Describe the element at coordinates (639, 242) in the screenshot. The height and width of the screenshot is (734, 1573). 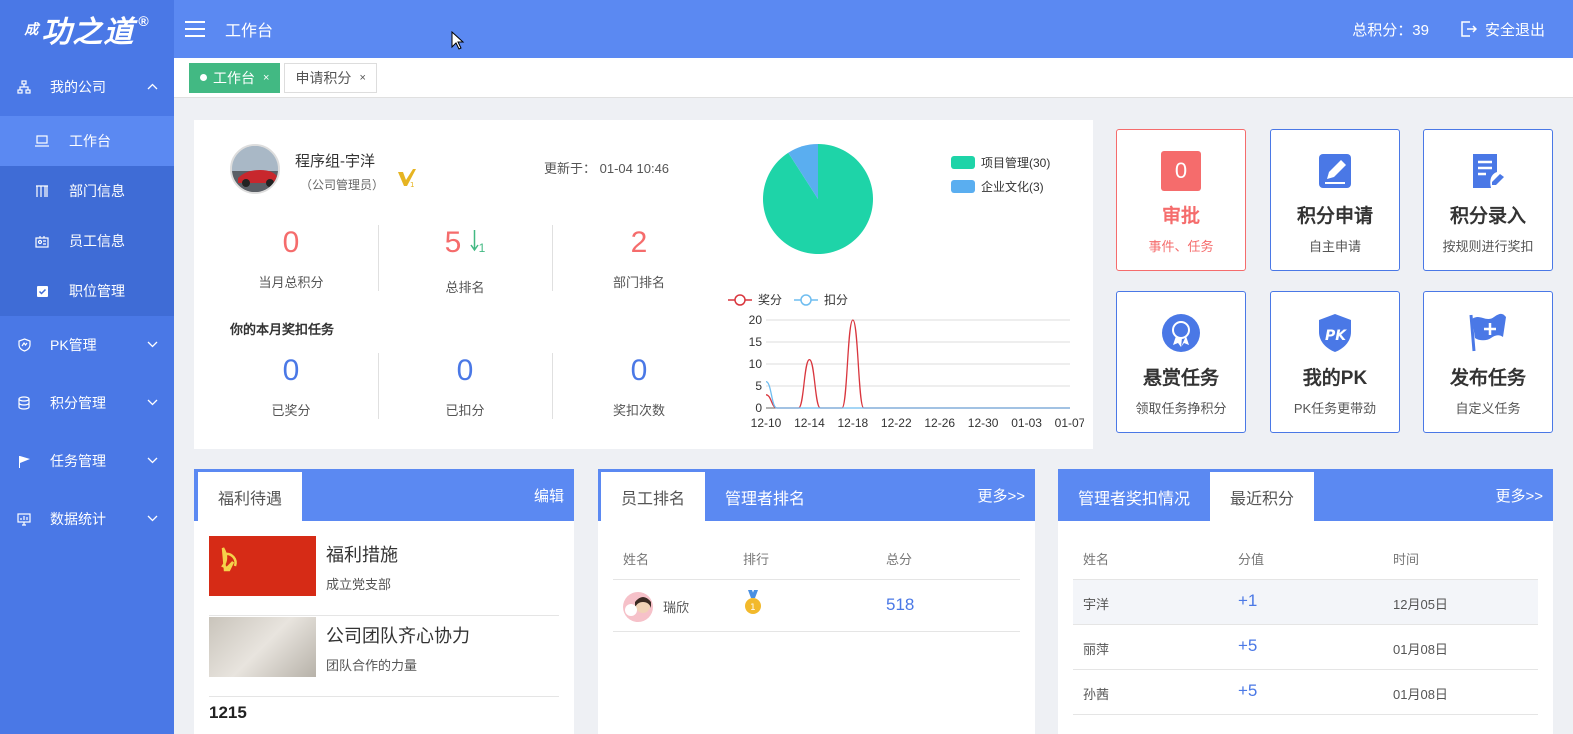
I see `stat-value: 2` at that location.